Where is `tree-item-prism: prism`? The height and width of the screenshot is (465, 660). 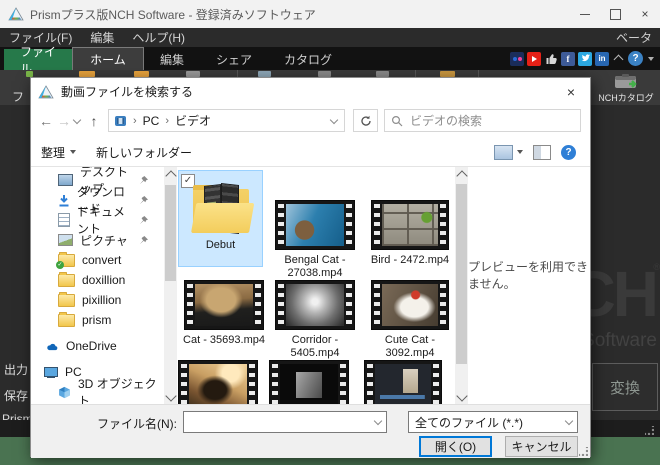
tree-item-prism: prism is located at coordinates (97, 320).